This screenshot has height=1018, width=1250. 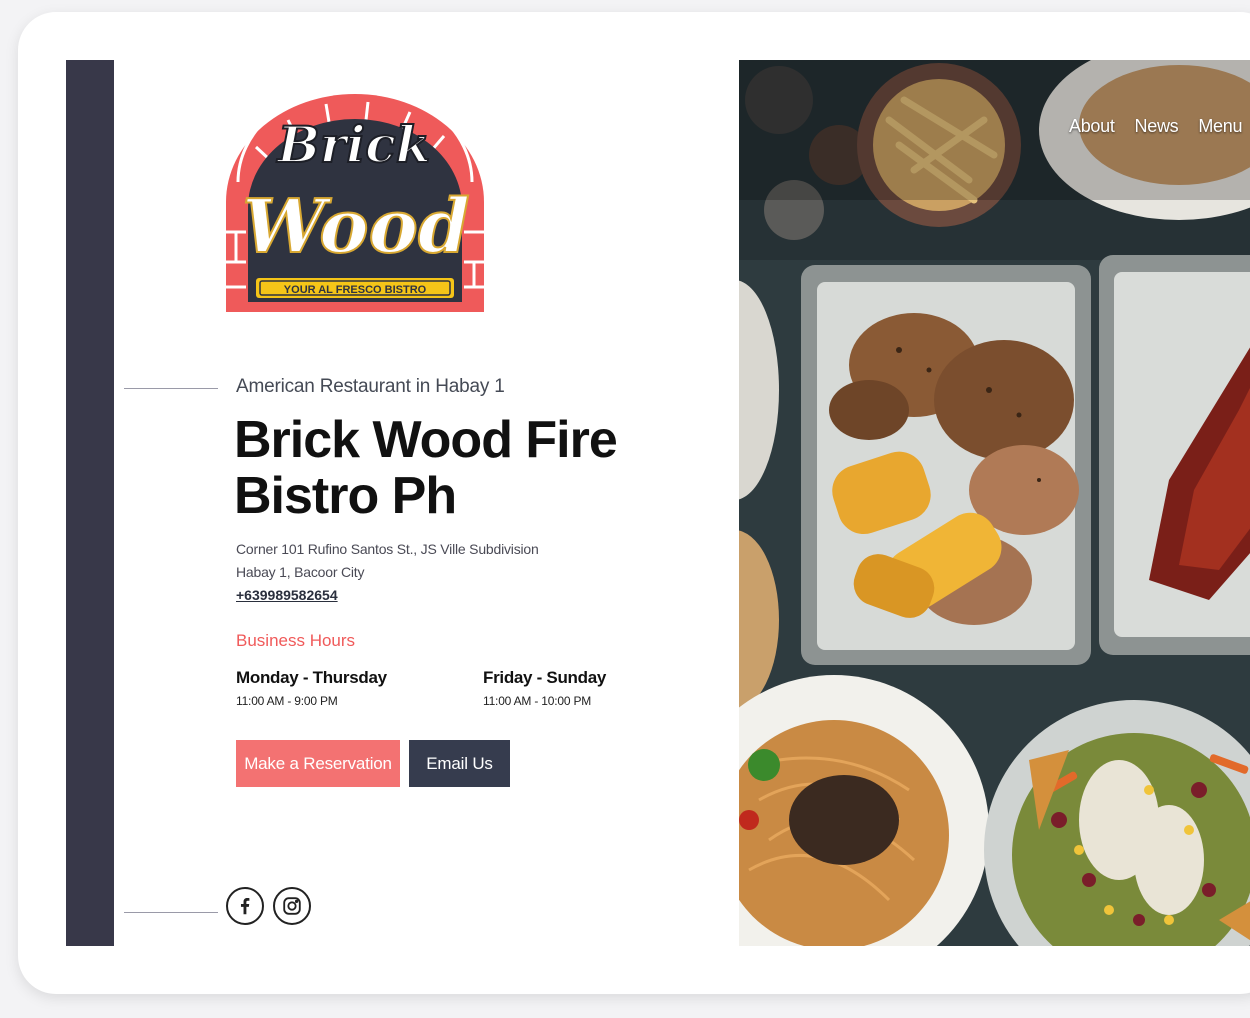 What do you see at coordinates (459, 763) in the screenshot?
I see `email-us-button: Email Us` at bounding box center [459, 763].